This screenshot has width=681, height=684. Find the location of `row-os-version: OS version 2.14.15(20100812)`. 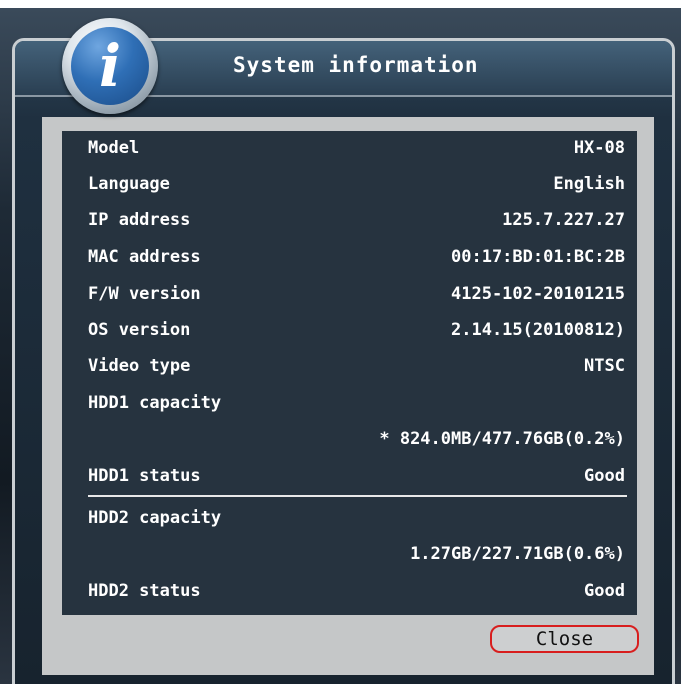

row-os-version: OS version 2.14.15(20100812) is located at coordinates (356, 330).